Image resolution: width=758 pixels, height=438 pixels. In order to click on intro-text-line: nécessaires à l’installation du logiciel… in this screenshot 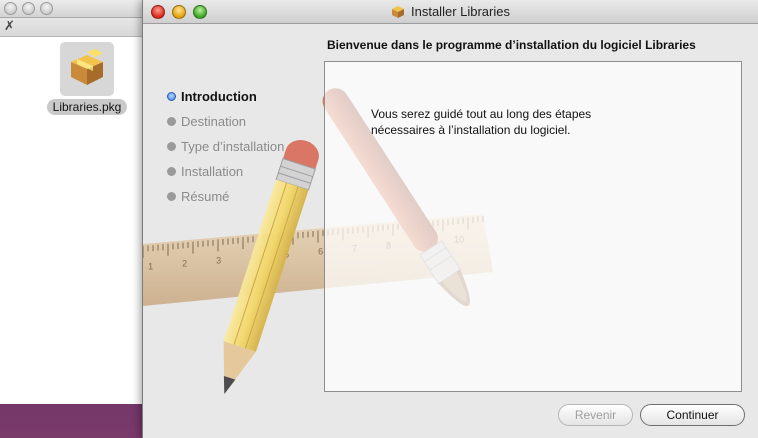, I will do `click(471, 130)`.